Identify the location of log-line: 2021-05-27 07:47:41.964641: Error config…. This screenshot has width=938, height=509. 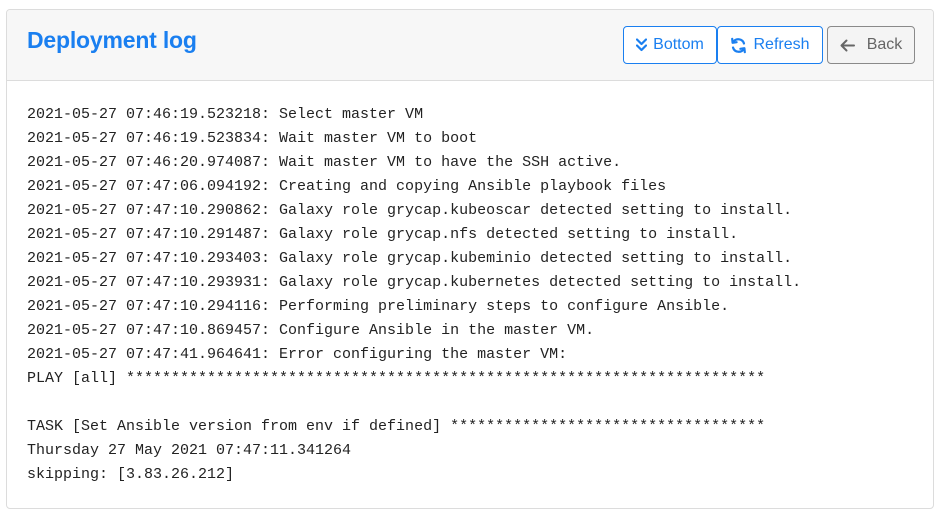
(297, 354).